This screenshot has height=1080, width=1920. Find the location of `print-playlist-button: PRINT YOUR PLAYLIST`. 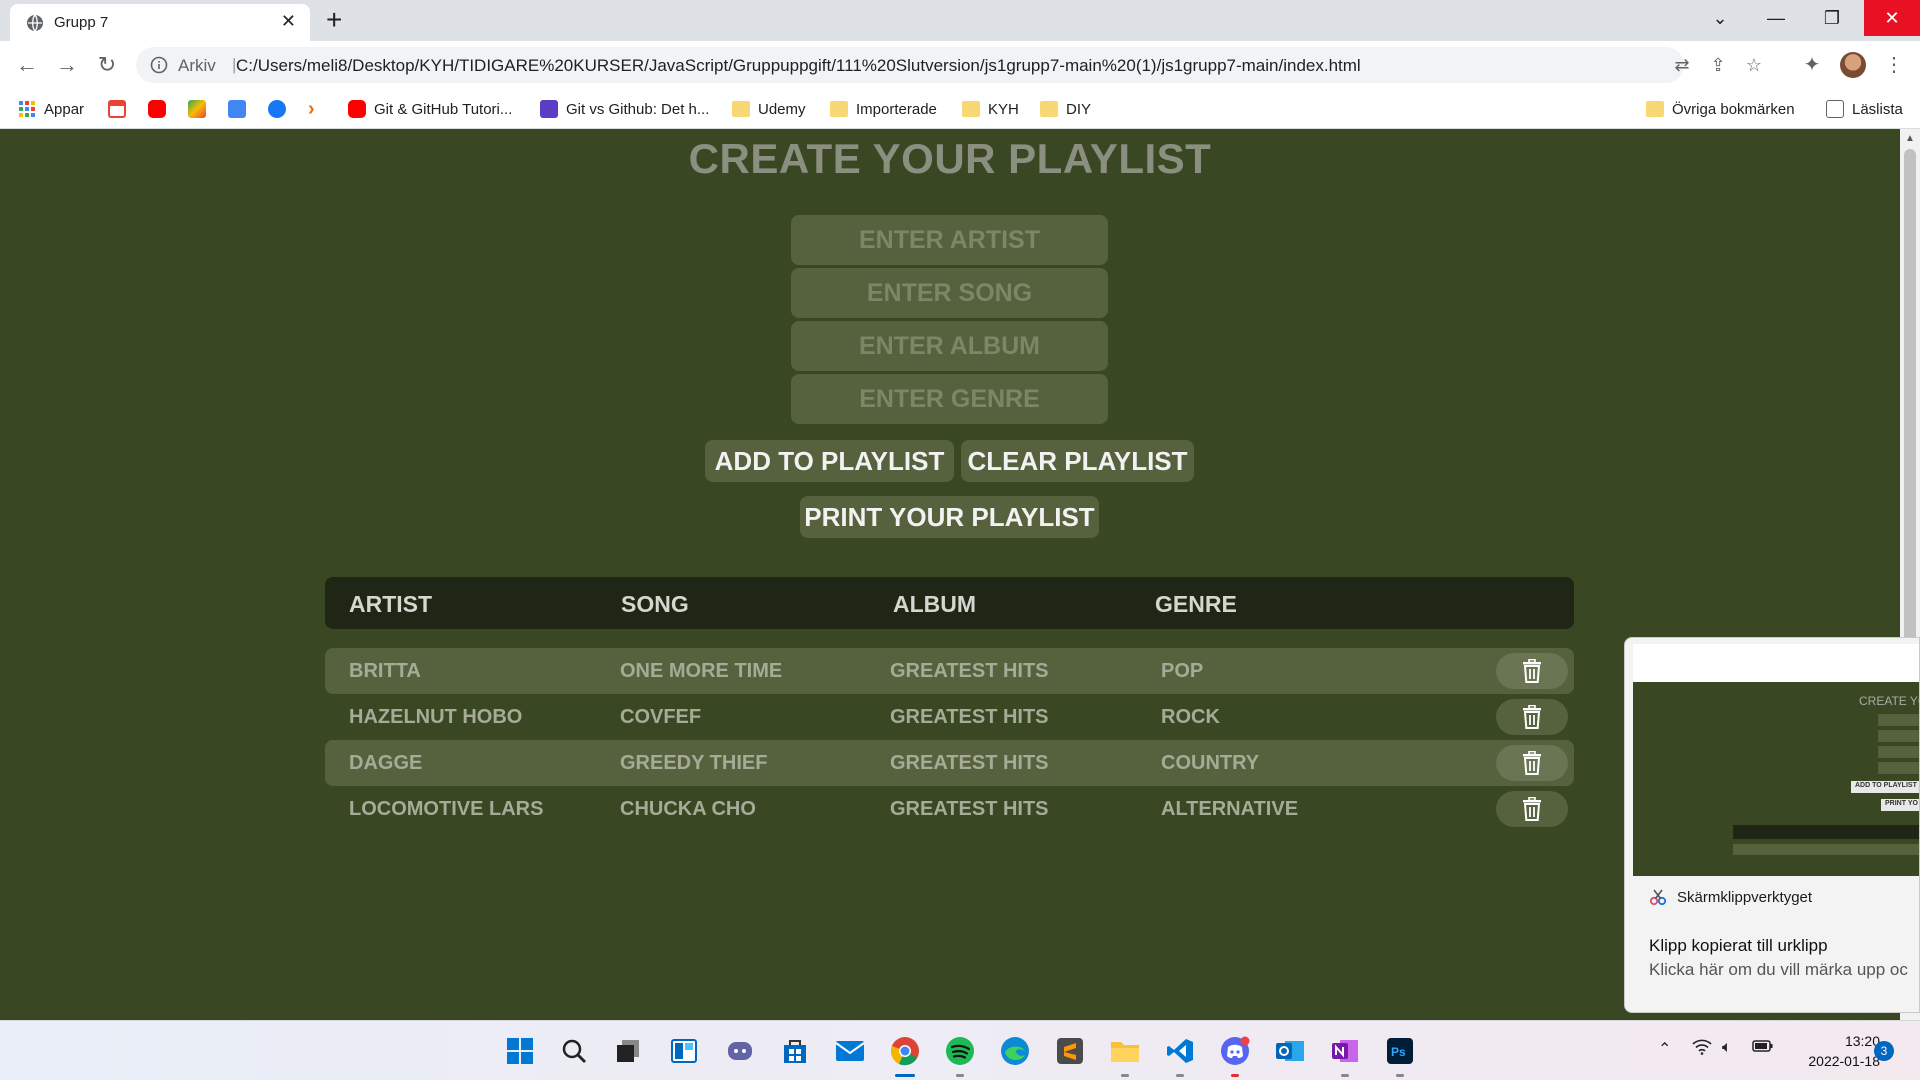

print-playlist-button: PRINT YOUR PLAYLIST is located at coordinates (949, 517).